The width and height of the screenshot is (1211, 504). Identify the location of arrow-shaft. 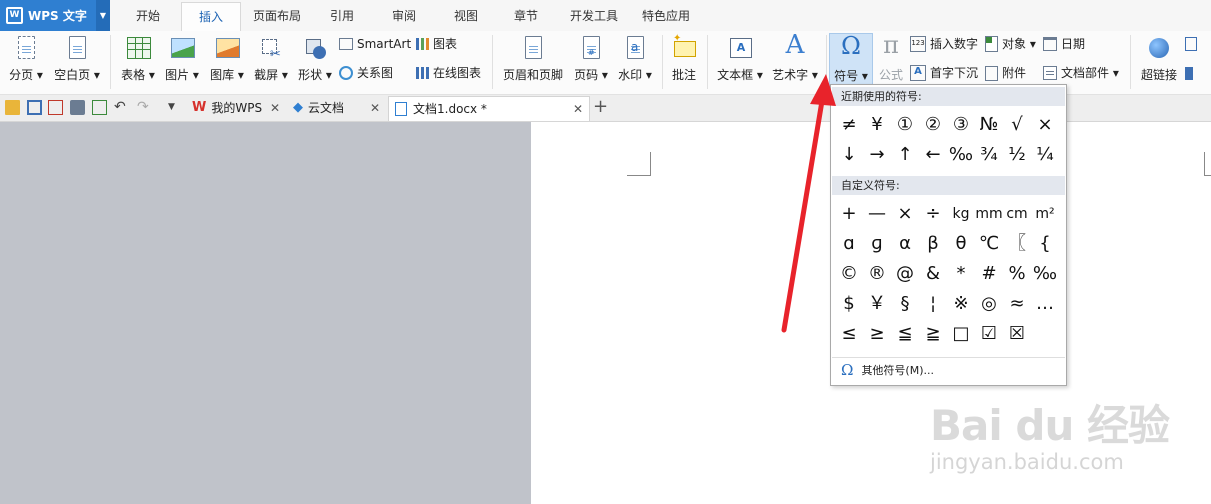
(803, 212).